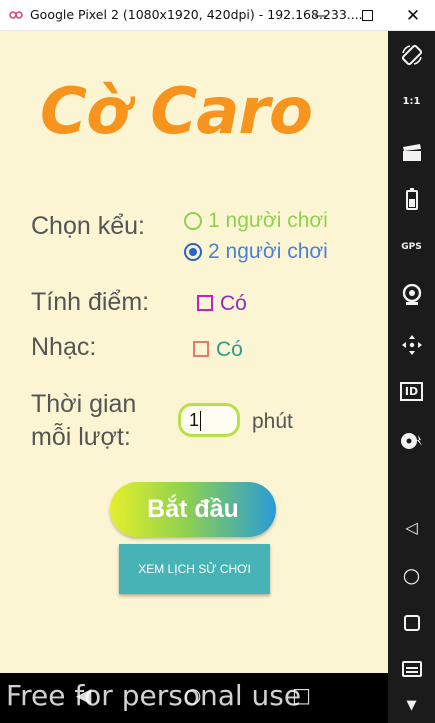  I want to click on mode-option-2-label: 2 người chơi, so click(268, 251).